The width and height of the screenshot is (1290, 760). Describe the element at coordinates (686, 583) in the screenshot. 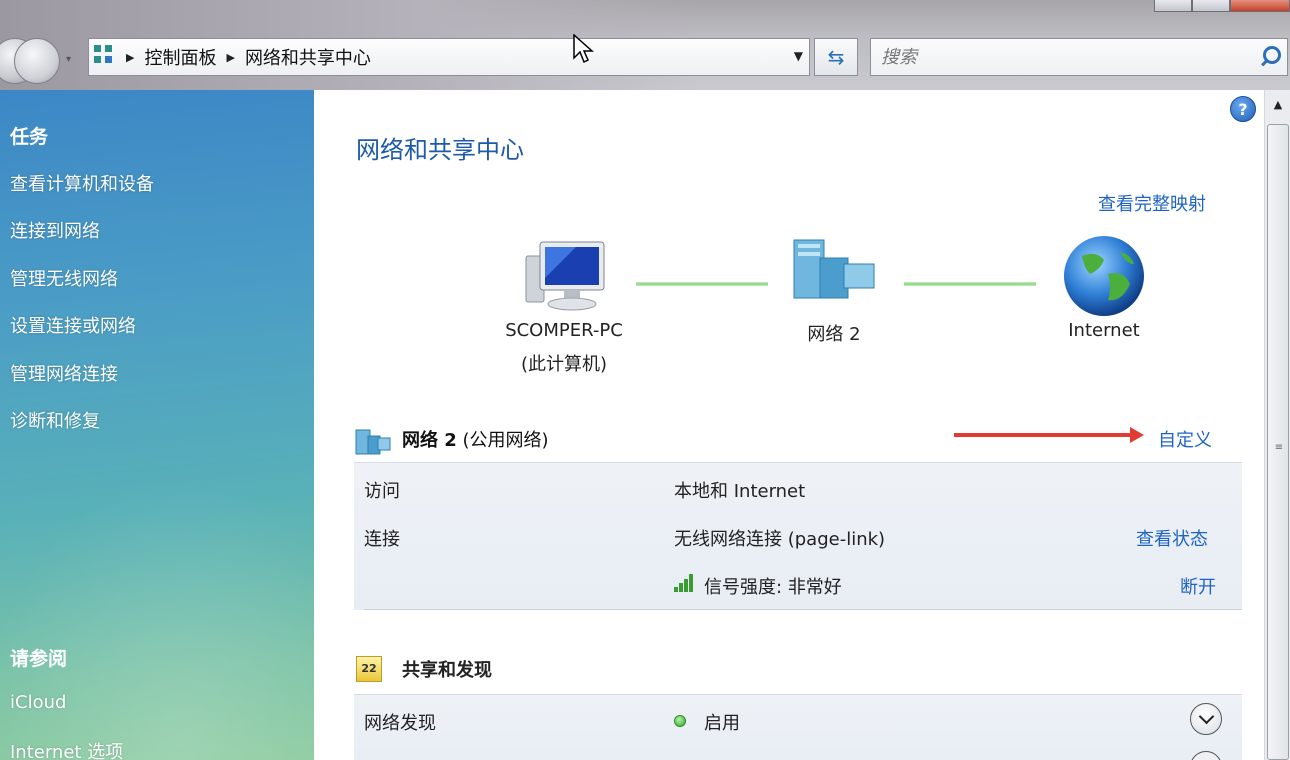

I see `signal-strength-icon` at that location.